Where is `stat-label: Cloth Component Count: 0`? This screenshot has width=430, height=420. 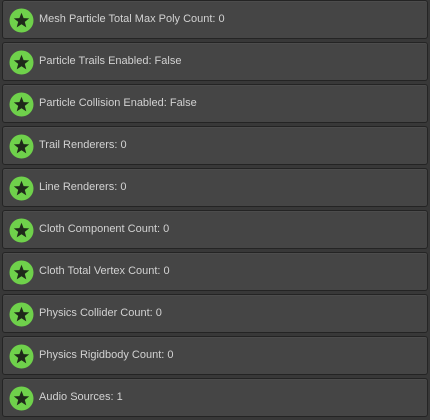 stat-label: Cloth Component Count: 0 is located at coordinates (104, 229).